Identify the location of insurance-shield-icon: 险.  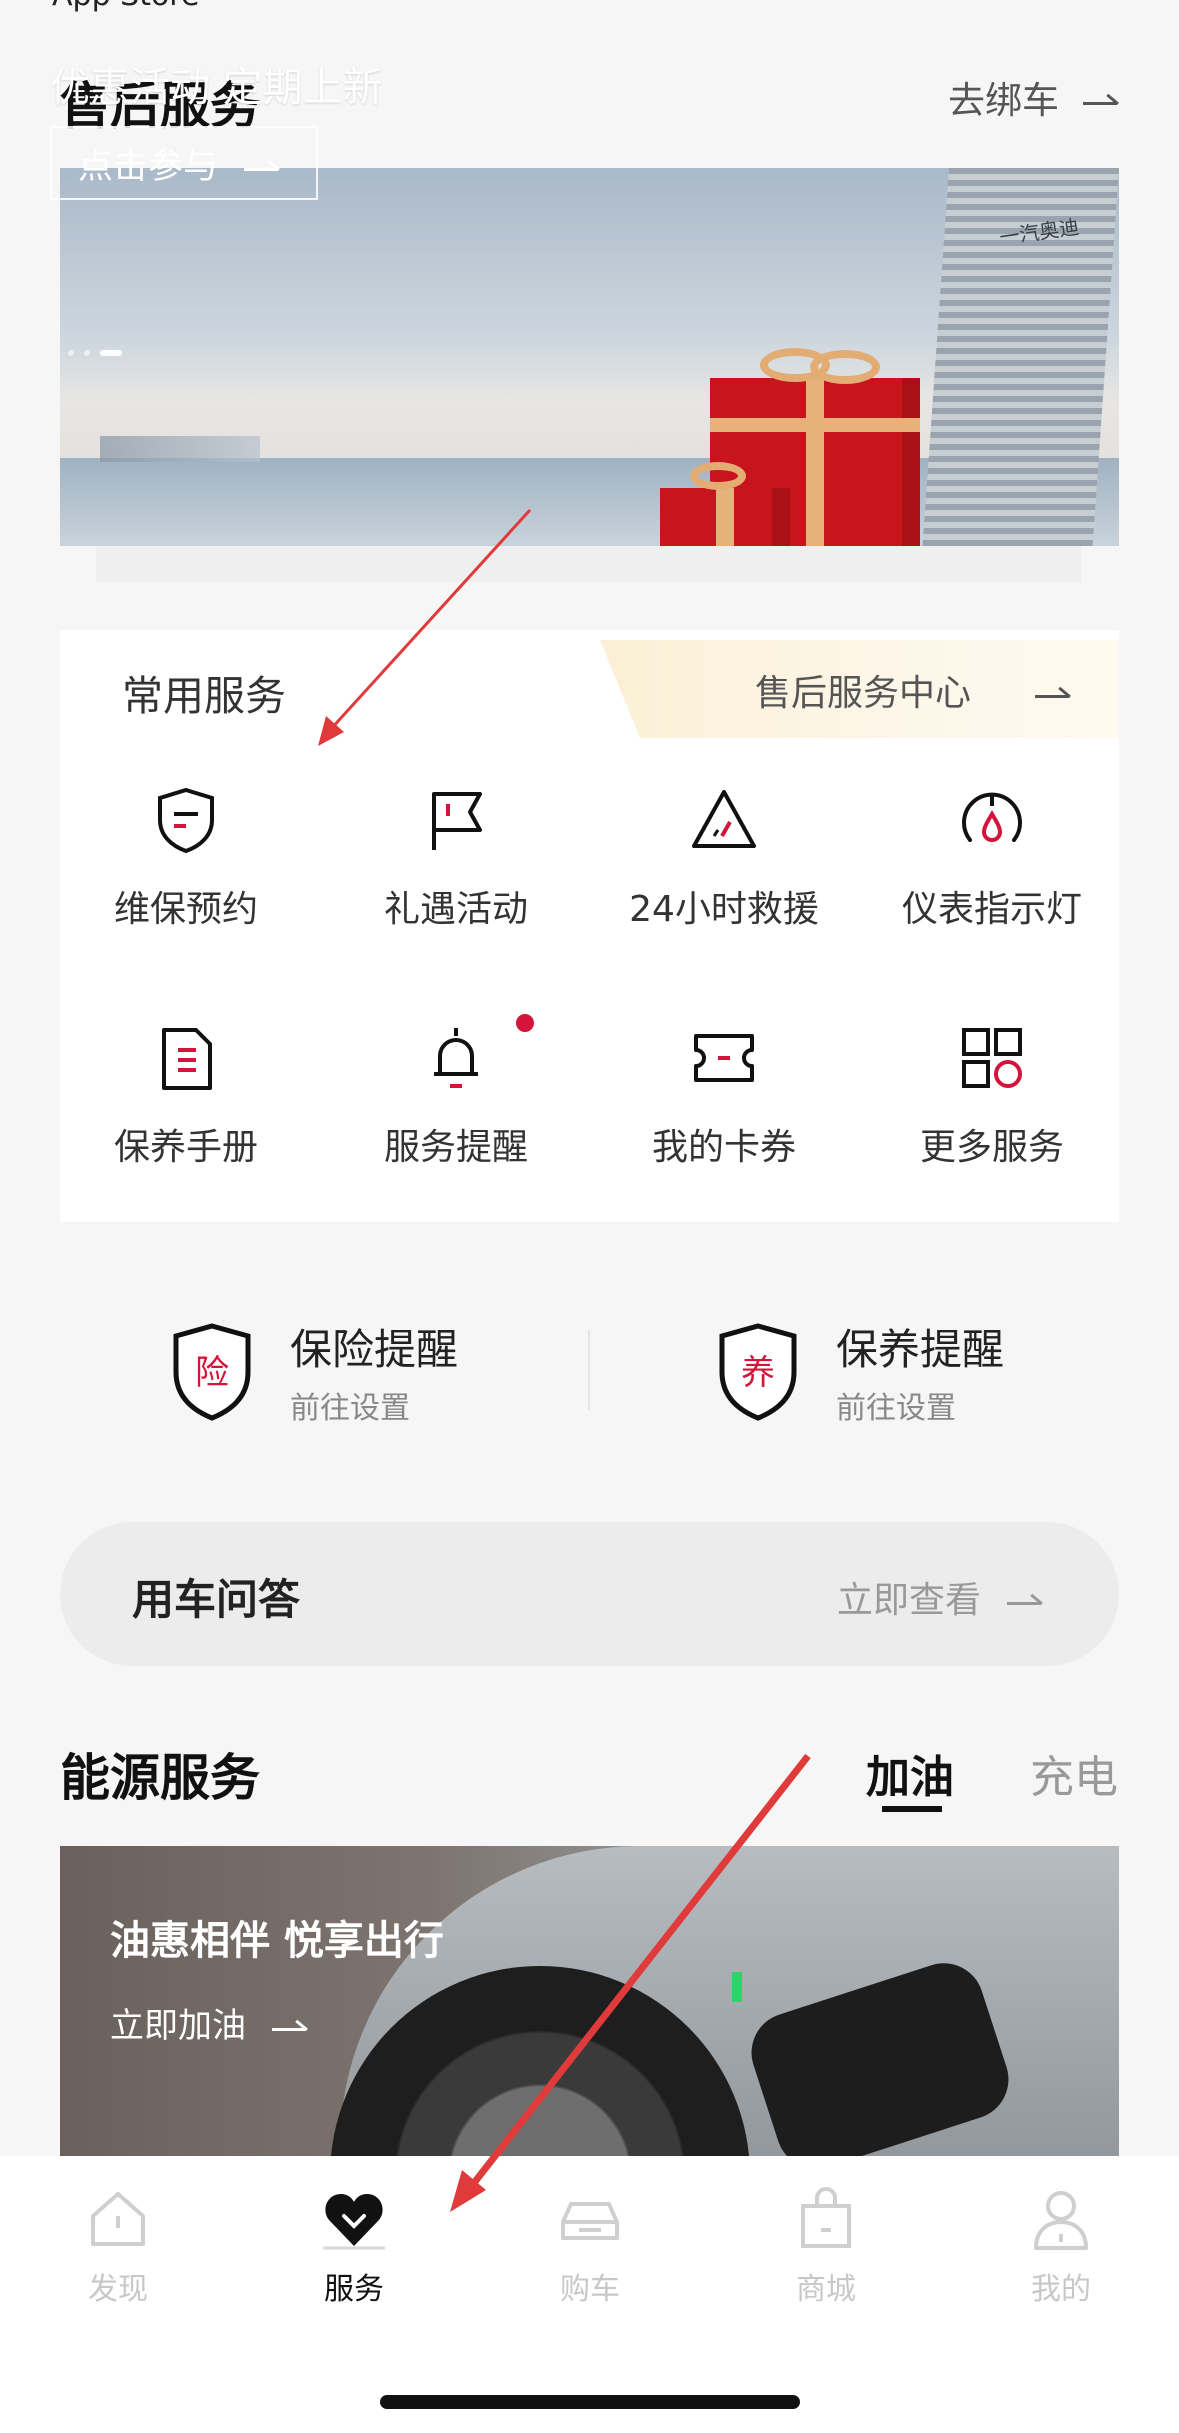
(212, 1371).